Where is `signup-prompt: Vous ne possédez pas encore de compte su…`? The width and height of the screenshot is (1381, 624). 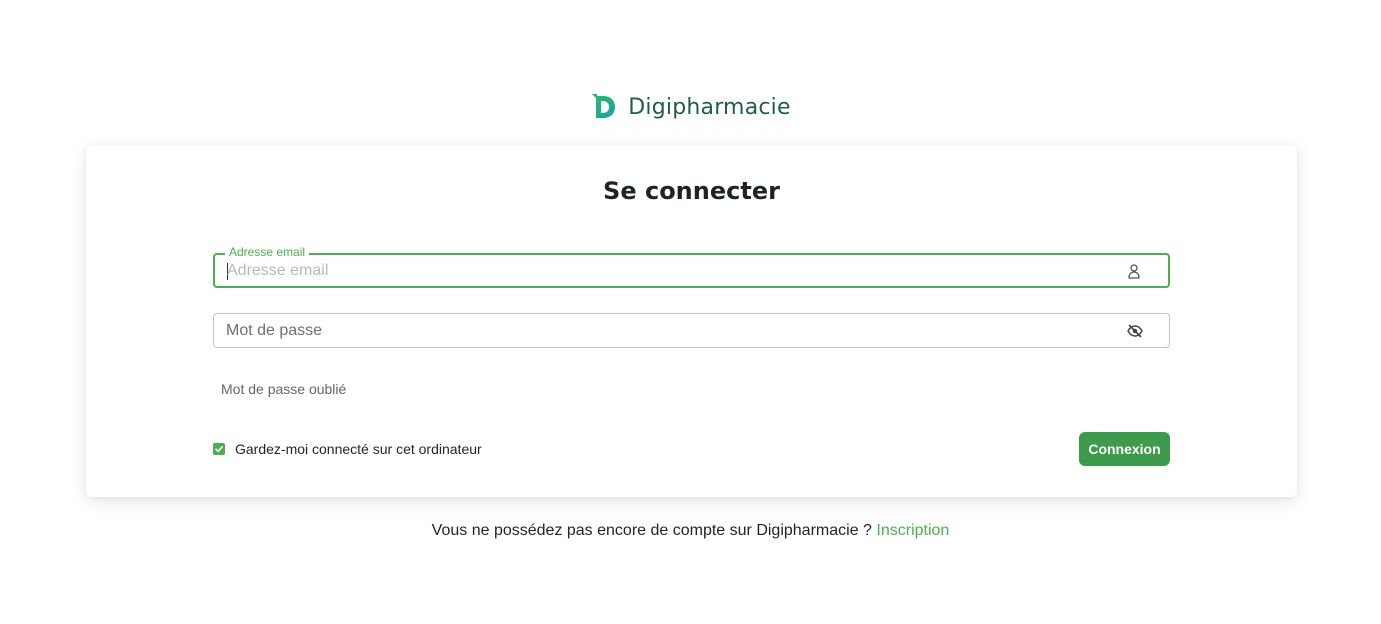
signup-prompt: Vous ne possédez pas encore de compte su… is located at coordinates (690, 531).